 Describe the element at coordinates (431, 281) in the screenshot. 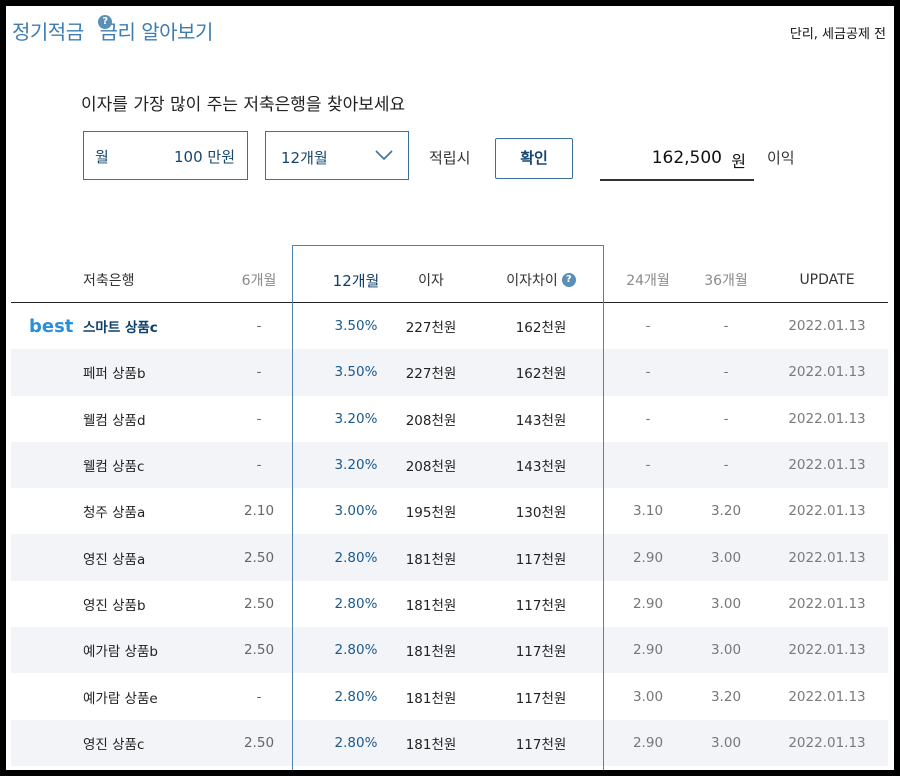

I see `header-interest: 이자` at that location.